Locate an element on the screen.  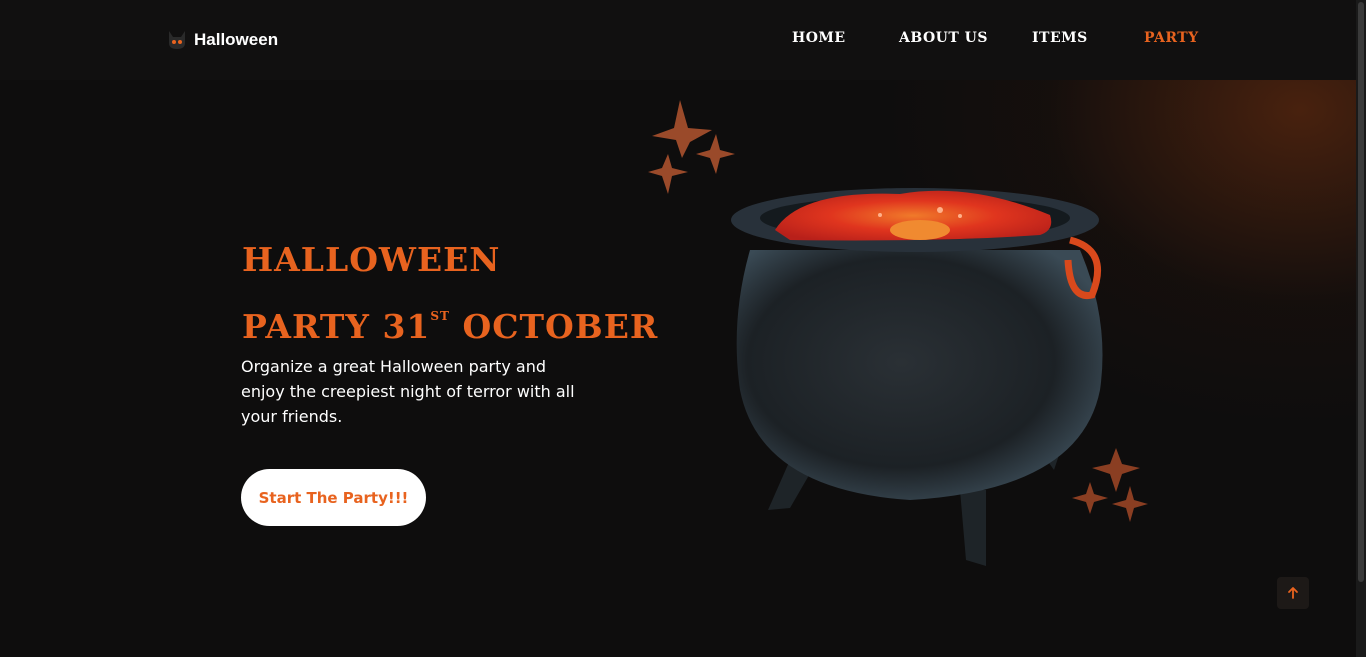
back-to-top-button is located at coordinates (1293, 593).